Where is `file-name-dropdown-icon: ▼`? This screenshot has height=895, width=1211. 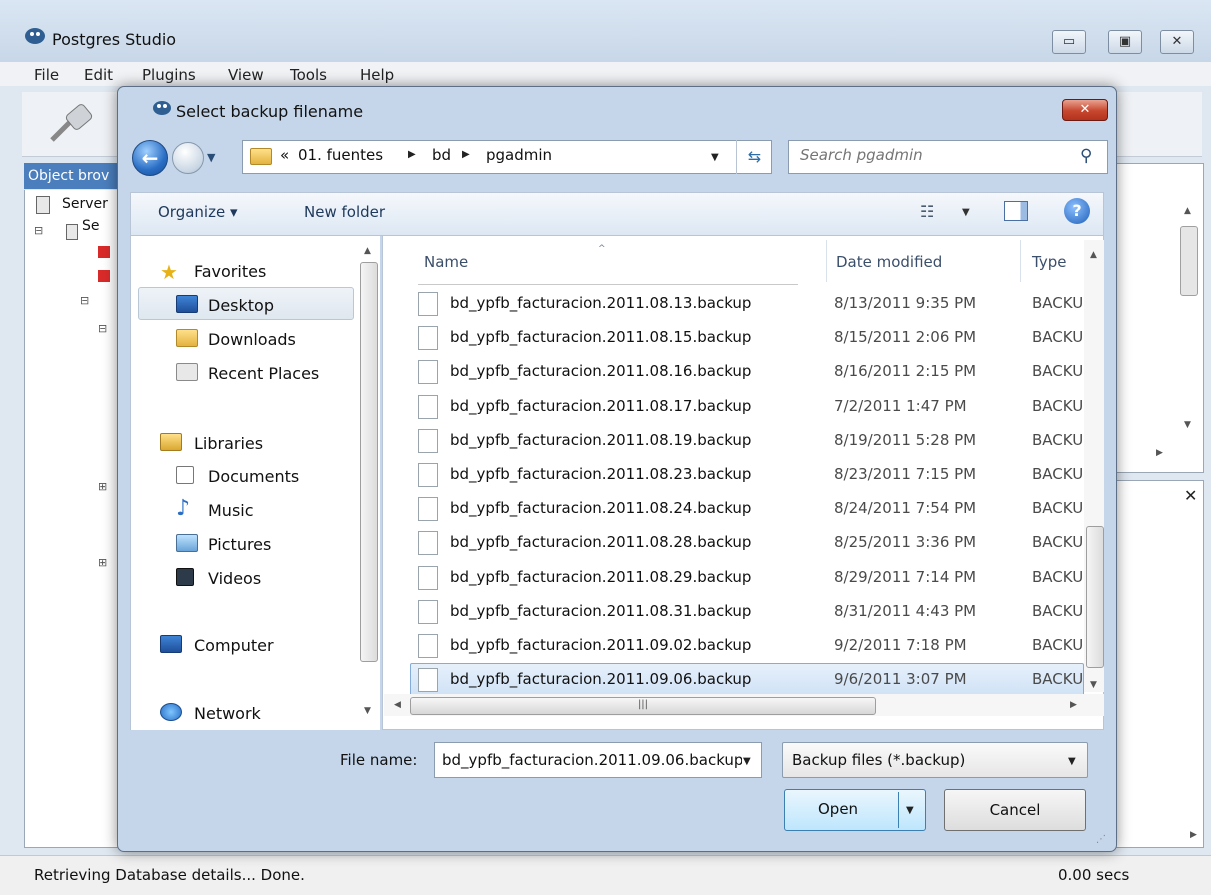 file-name-dropdown-icon: ▼ is located at coordinates (747, 761).